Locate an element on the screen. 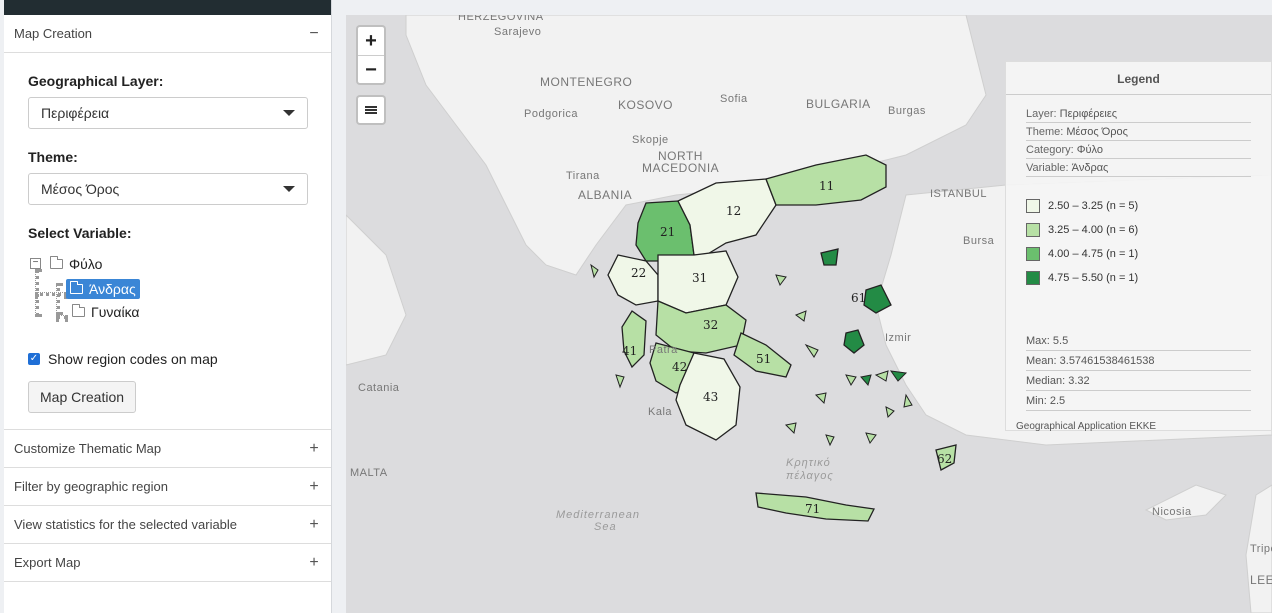 The height and width of the screenshot is (613, 1272). layers-button is located at coordinates (371, 110).